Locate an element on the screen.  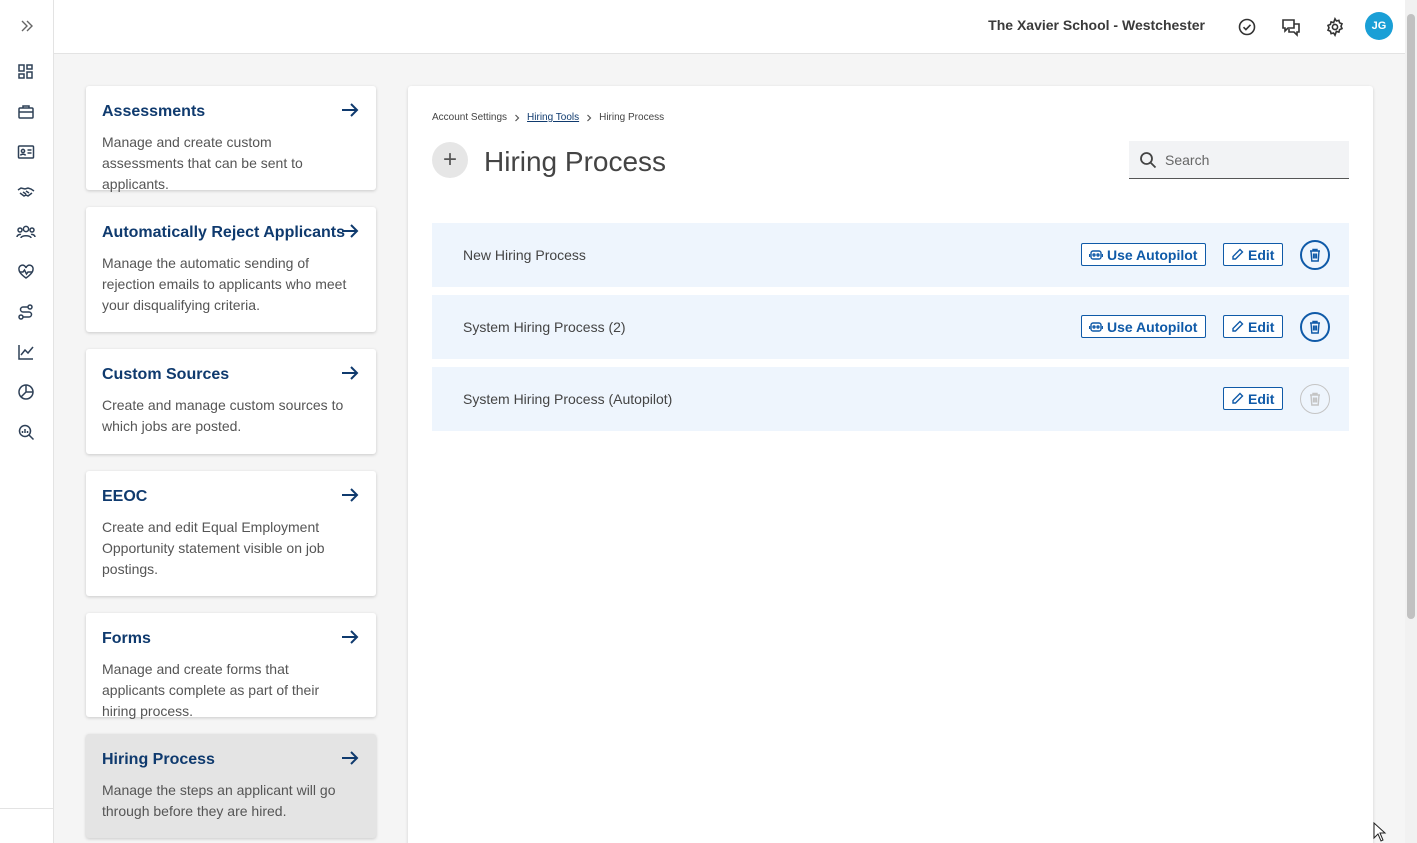
scrollbar-thumb is located at coordinates (1411, 316).